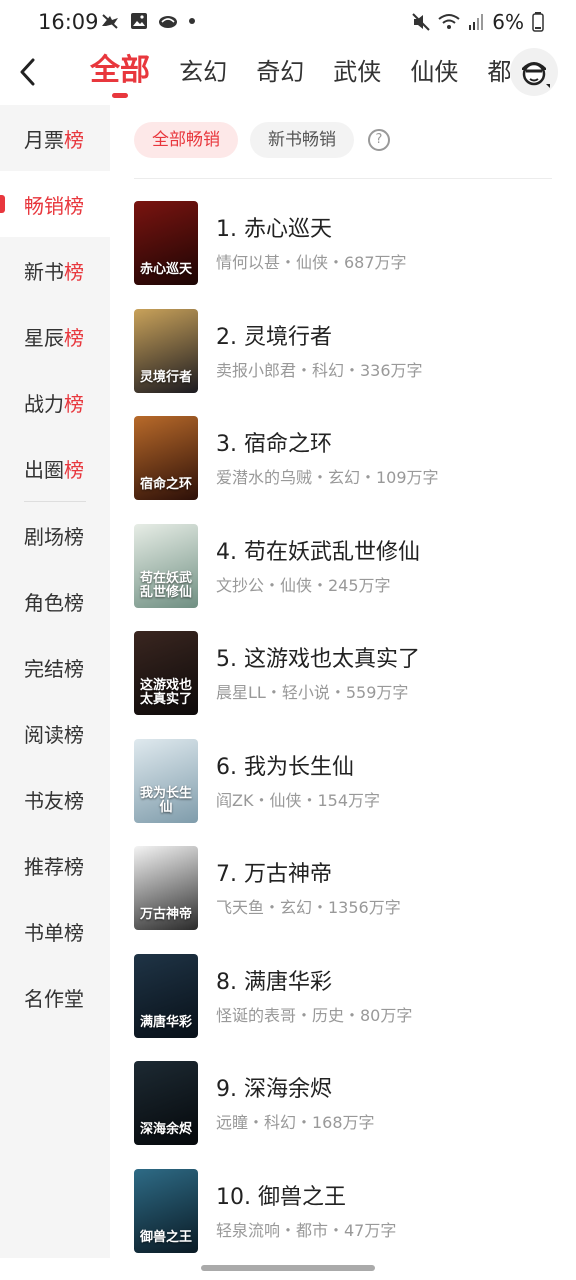 This screenshot has width=576, height=1280. Describe the element at coordinates (120, 73) in the screenshot. I see `tab-all: 全部` at that location.